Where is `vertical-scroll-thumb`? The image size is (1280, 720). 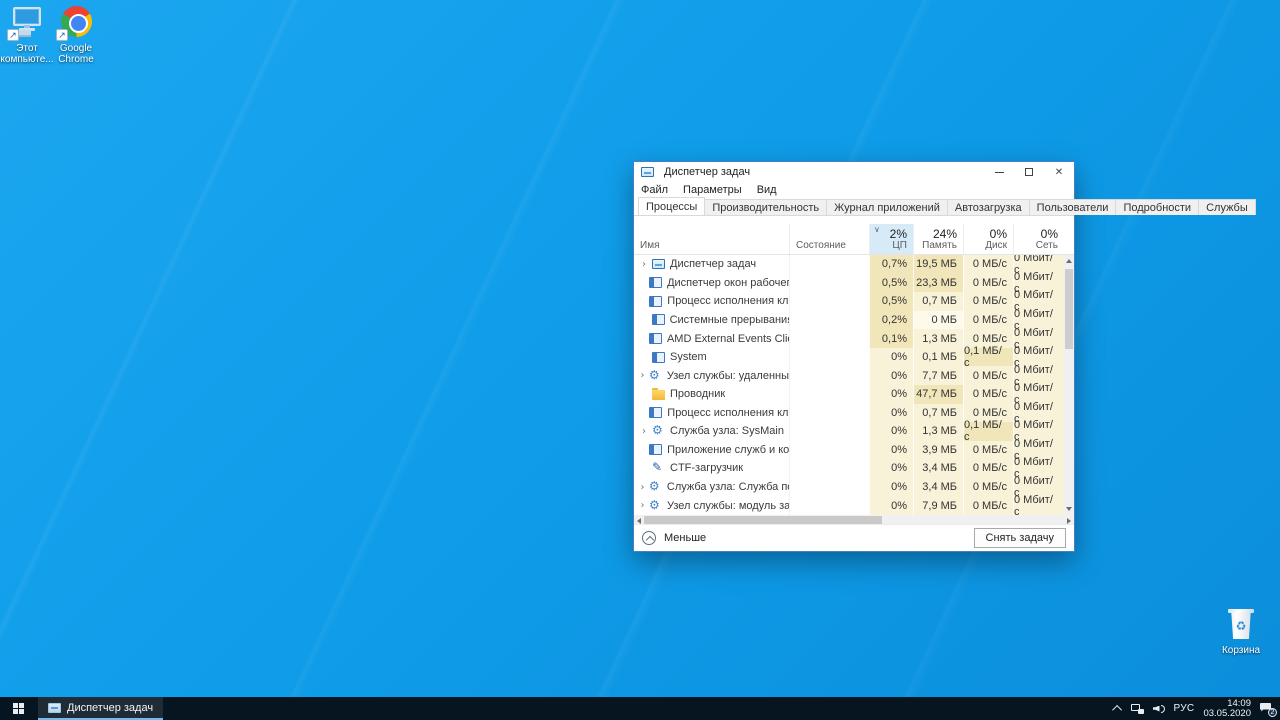 vertical-scroll-thumb is located at coordinates (1069, 309).